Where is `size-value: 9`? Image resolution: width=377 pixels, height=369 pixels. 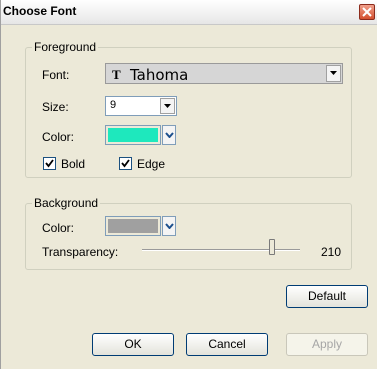
size-value: 9 is located at coordinates (113, 105).